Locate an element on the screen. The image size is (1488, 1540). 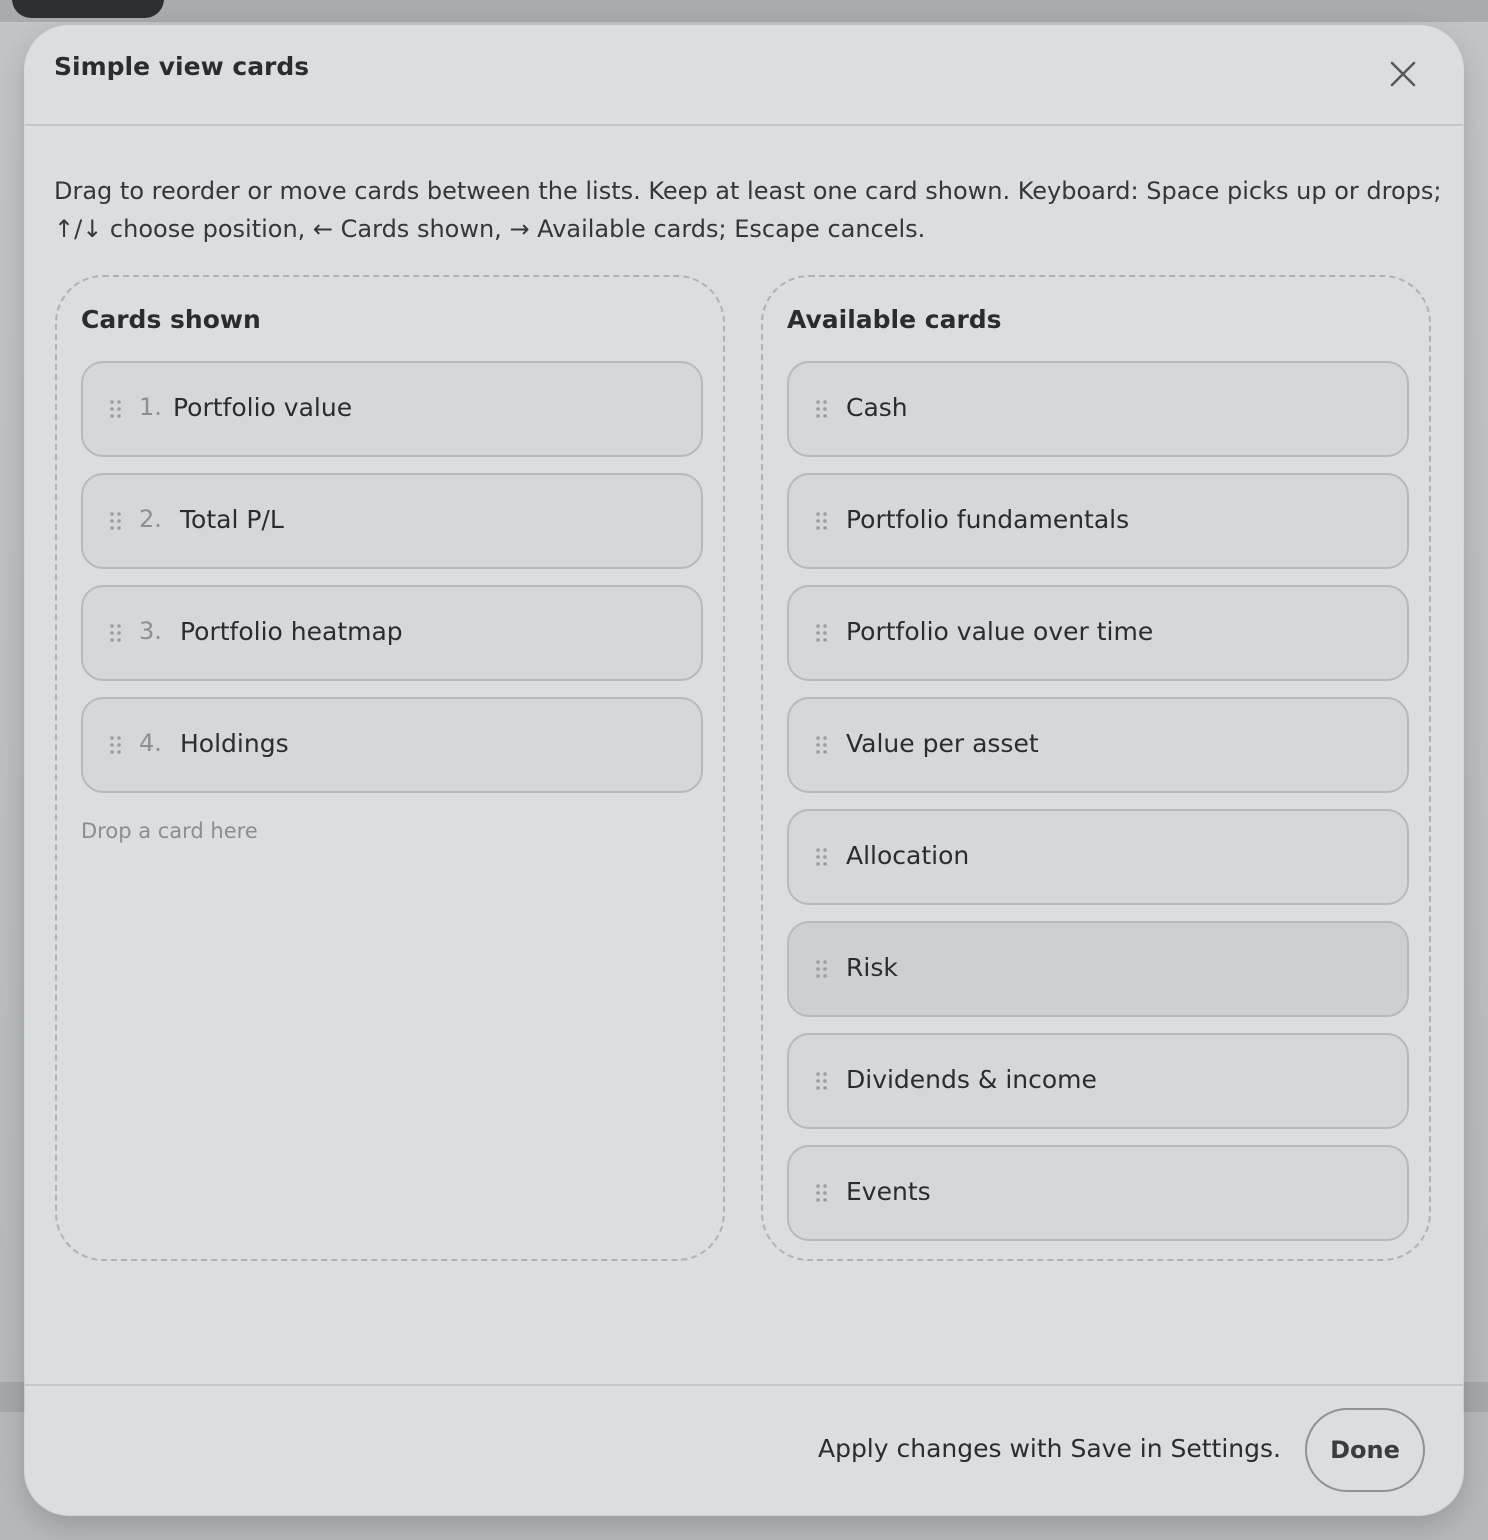
card-position: 2. is located at coordinates (150, 519).